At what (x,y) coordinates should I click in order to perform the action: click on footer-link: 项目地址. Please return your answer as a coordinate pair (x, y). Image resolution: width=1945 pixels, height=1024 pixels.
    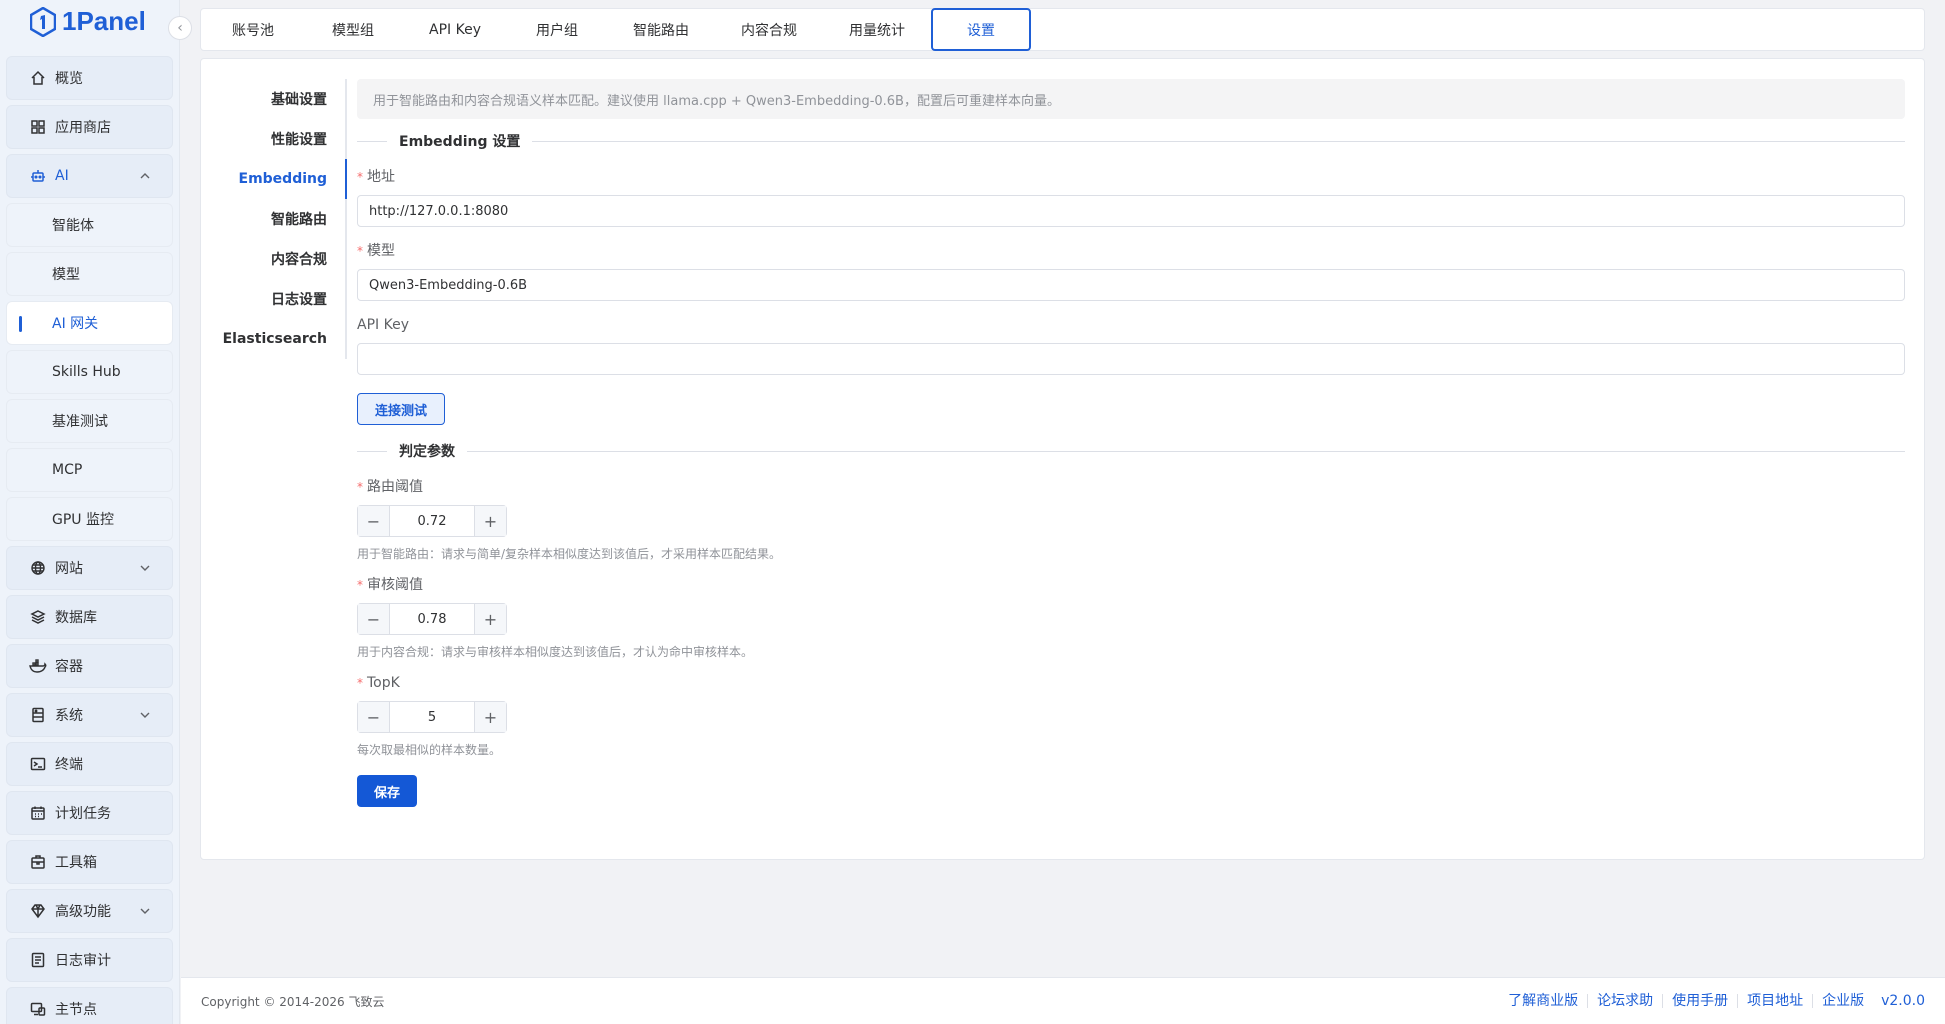
    Looking at the image, I should click on (1774, 1001).